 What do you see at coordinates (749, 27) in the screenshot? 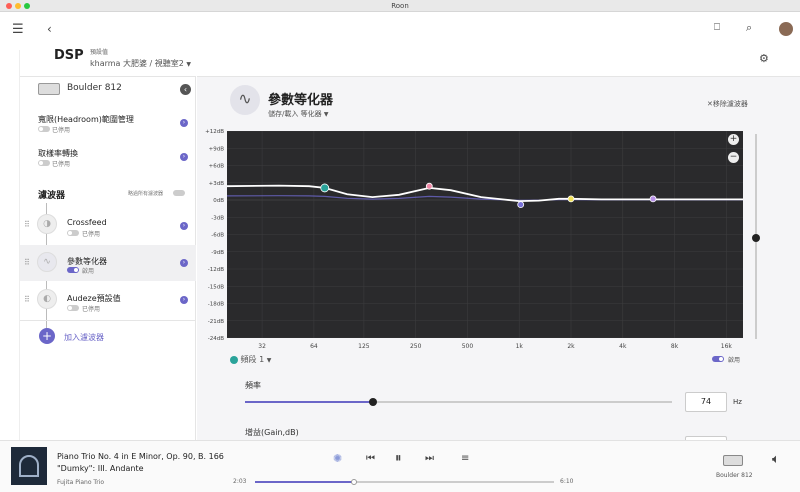
I see `search-icon: ⌕` at bounding box center [749, 27].